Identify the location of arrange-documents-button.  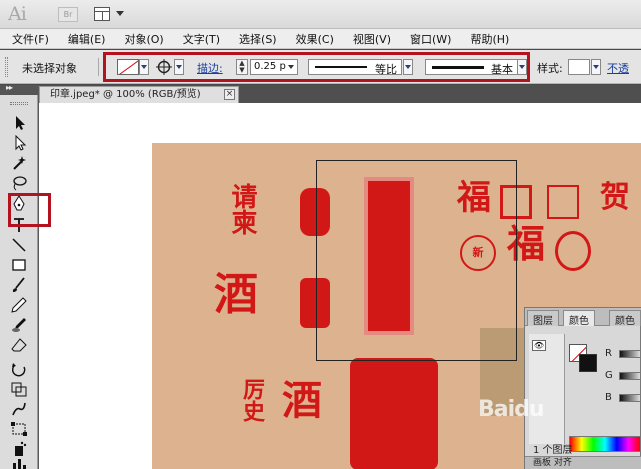
(111, 14).